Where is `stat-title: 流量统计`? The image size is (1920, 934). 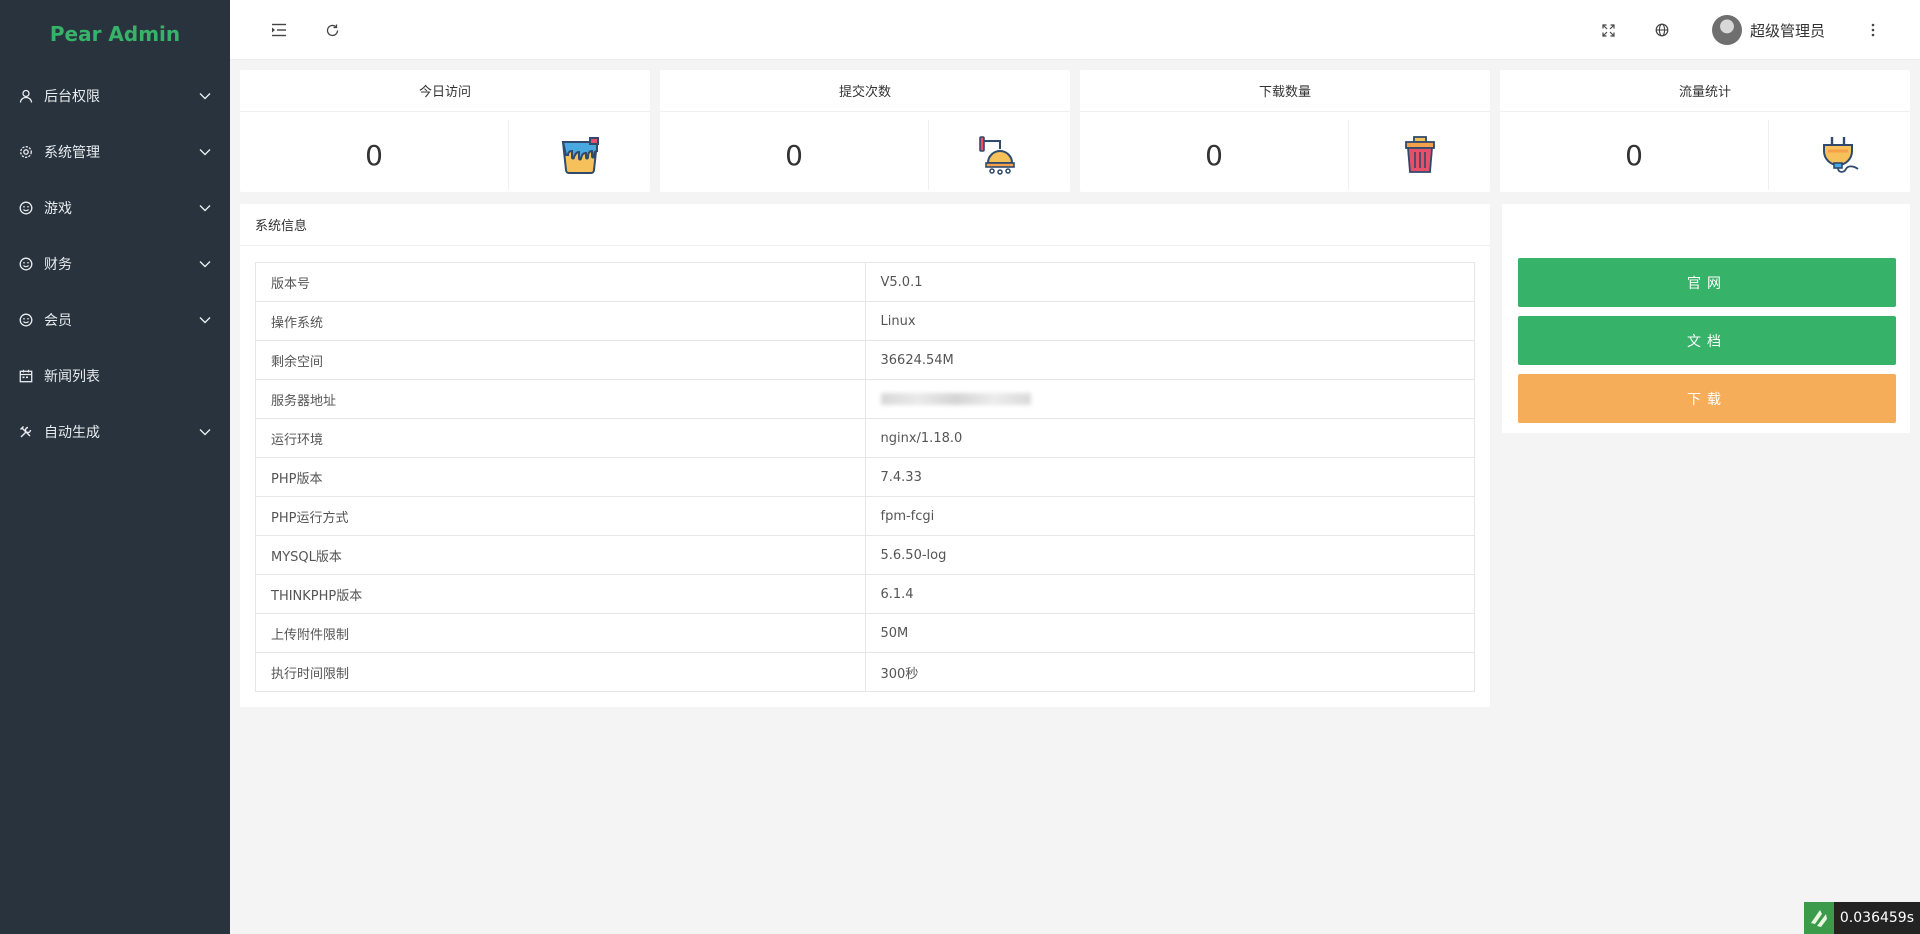
stat-title: 流量统计 is located at coordinates (1705, 91).